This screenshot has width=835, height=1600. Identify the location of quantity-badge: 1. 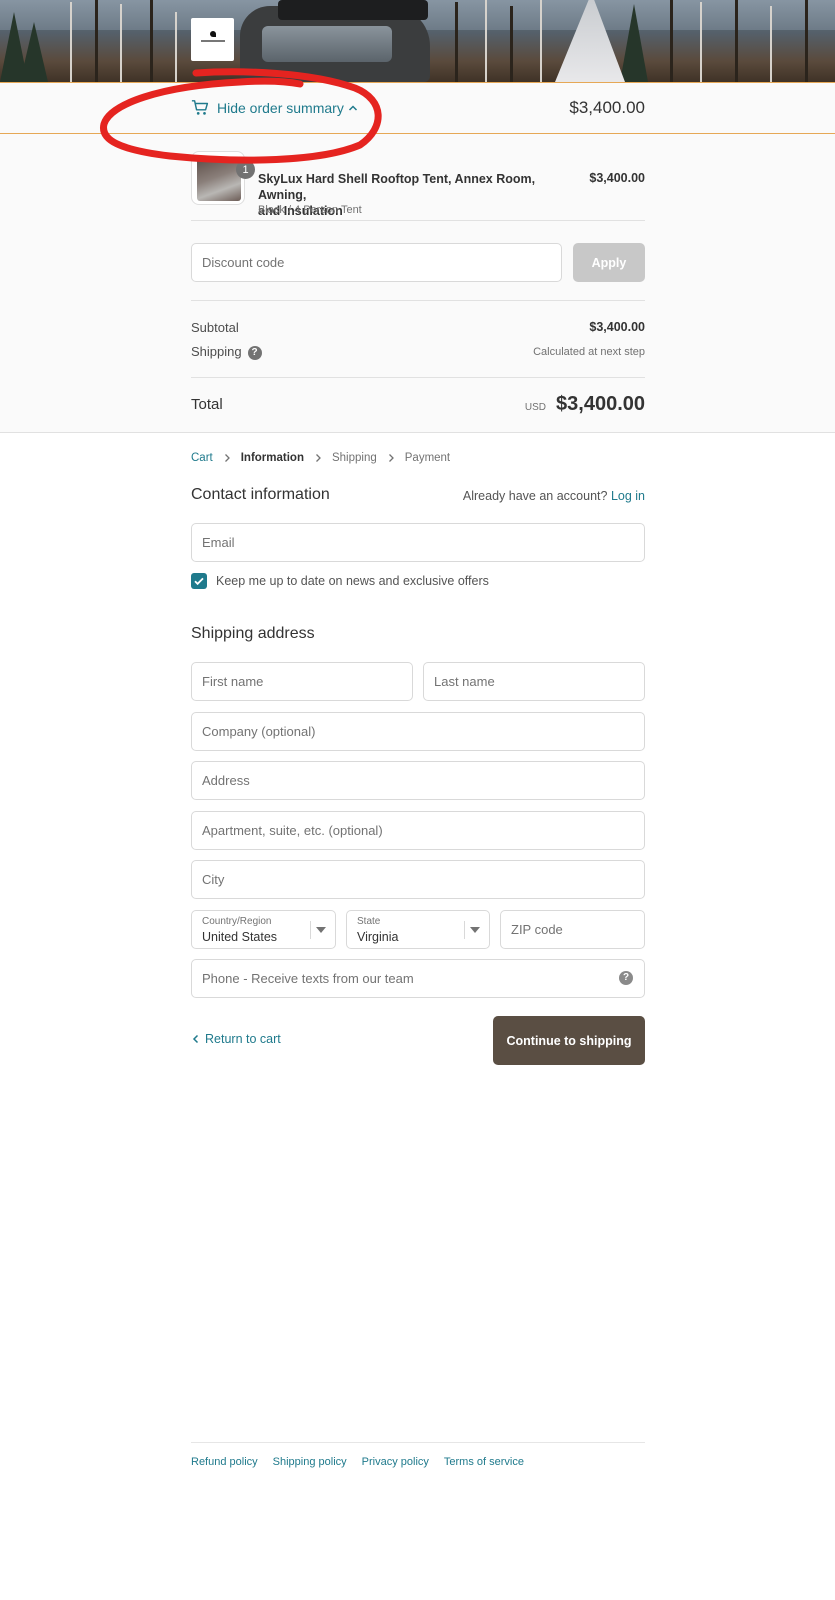
(245, 169).